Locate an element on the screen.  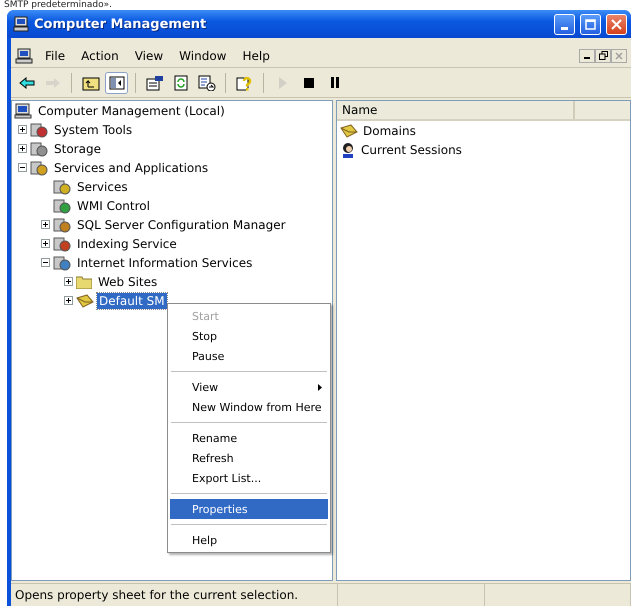
minimize-icon is located at coordinates (564, 28).